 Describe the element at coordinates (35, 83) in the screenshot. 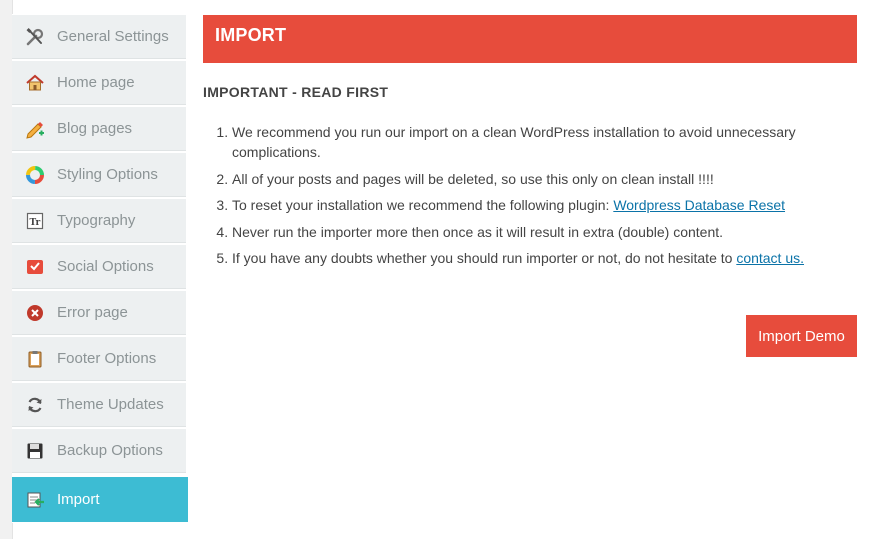

I see `home-icon` at that location.